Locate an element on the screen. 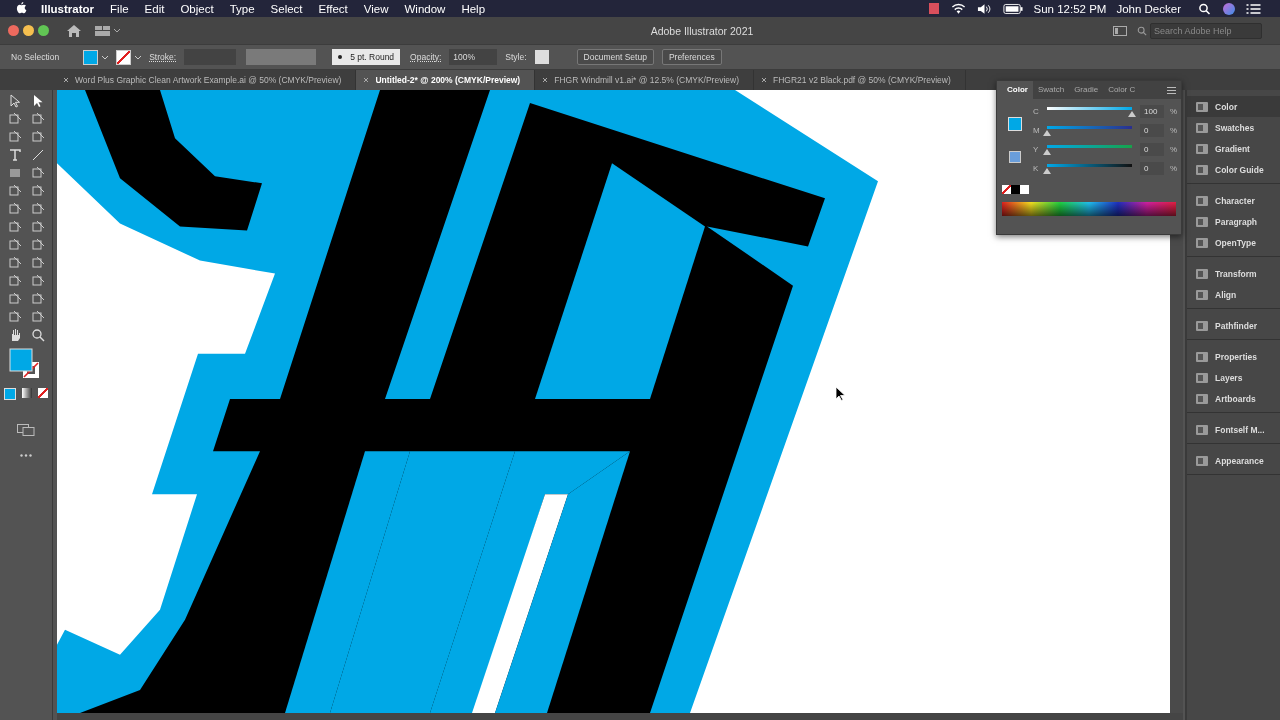 The width and height of the screenshot is (1280, 720). menu-item: Select is located at coordinates (286, 8).